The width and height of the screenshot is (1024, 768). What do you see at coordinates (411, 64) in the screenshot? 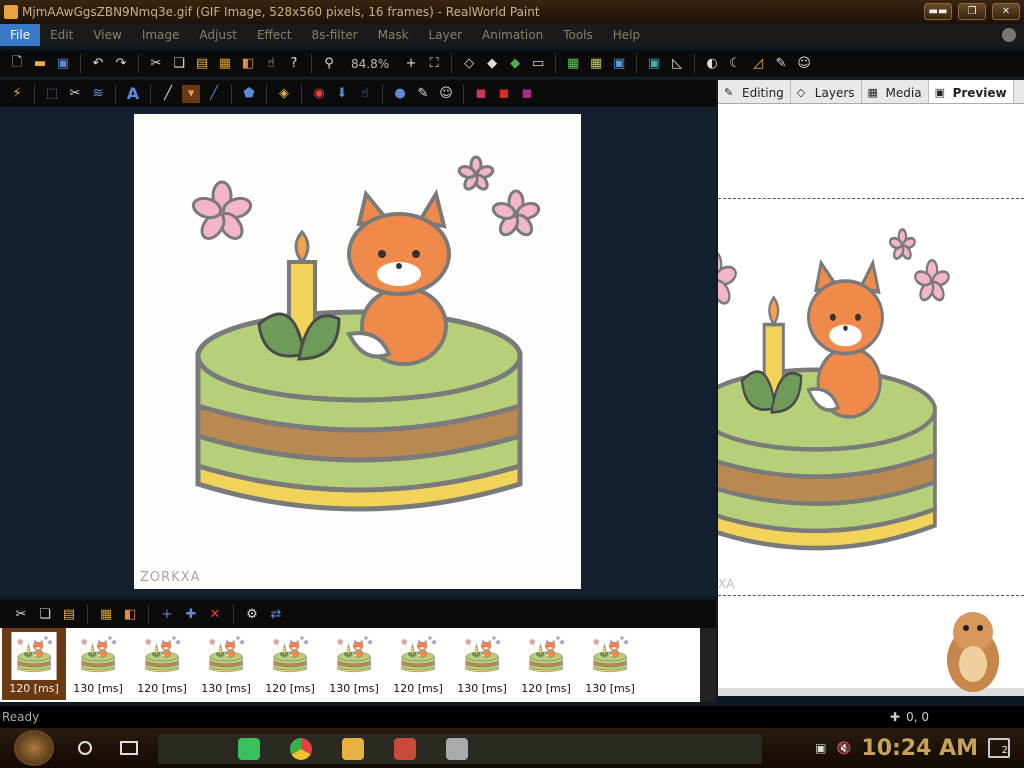
I see `zoom-in-icon: +` at bounding box center [411, 64].